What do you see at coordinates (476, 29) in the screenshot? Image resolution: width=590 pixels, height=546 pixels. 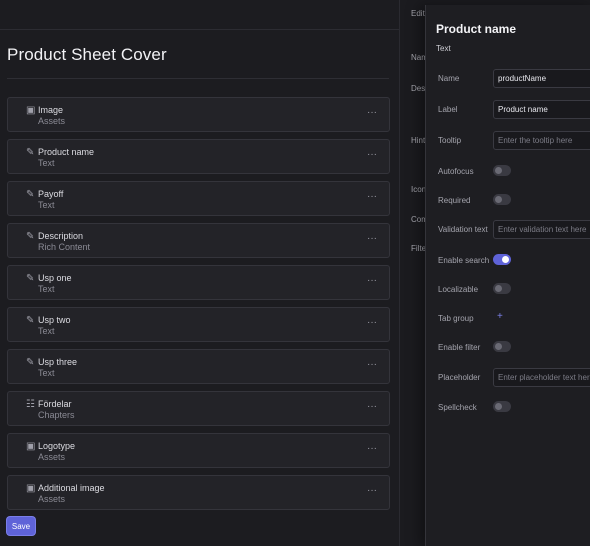 I see `panel-title: Product name` at bounding box center [476, 29].